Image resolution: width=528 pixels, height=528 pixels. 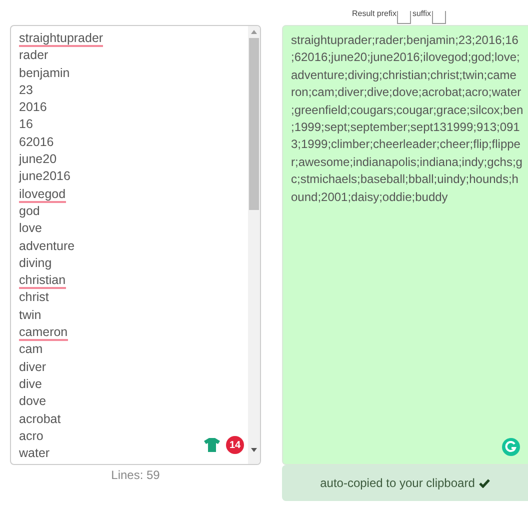 I want to click on input-line: christian, so click(x=42, y=281).